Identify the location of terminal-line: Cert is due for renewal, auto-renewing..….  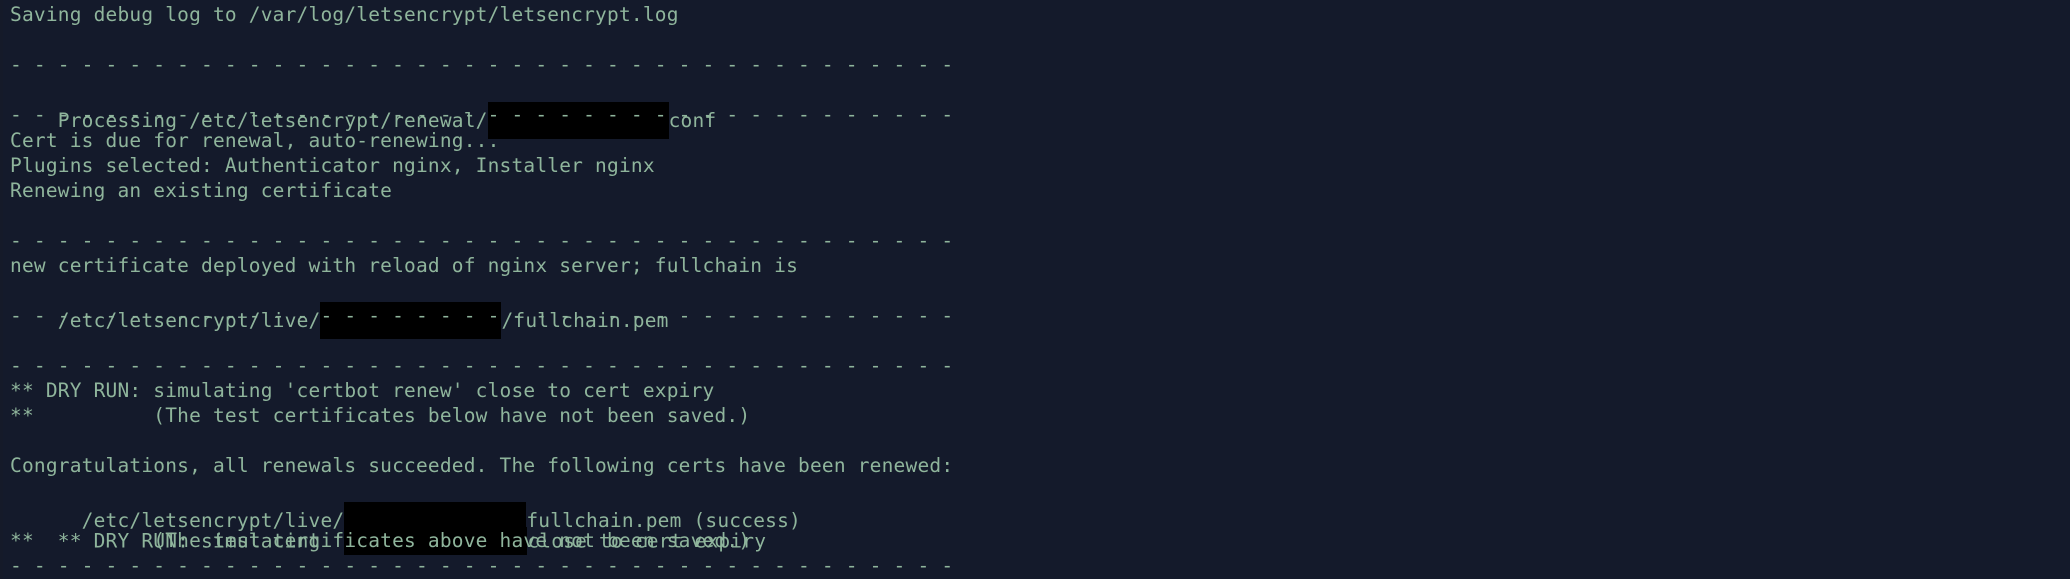
(255, 140).